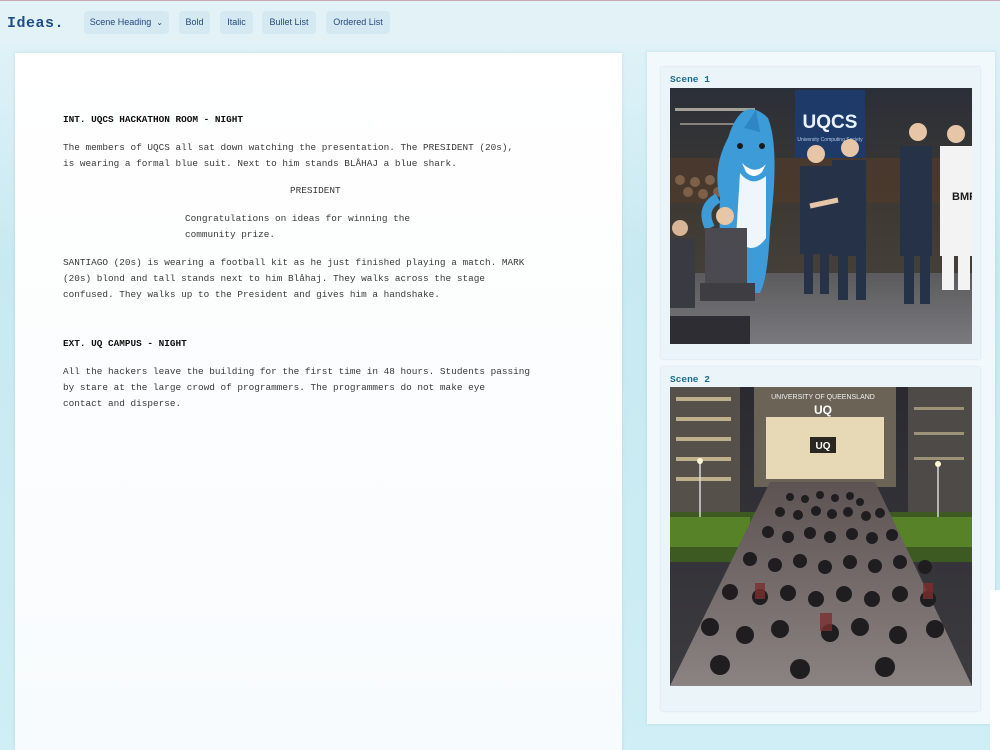 This screenshot has height=750, width=1000. What do you see at coordinates (995, 670) in the screenshot?
I see `page-edge` at bounding box center [995, 670].